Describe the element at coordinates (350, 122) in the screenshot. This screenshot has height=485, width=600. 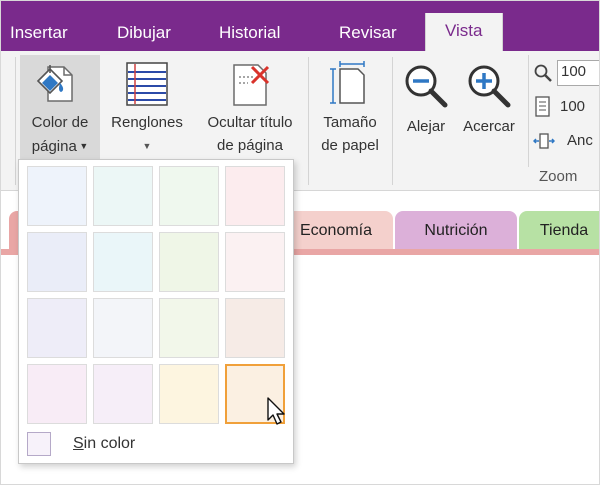
I see `paper-size-label-1: Tamaño` at that location.